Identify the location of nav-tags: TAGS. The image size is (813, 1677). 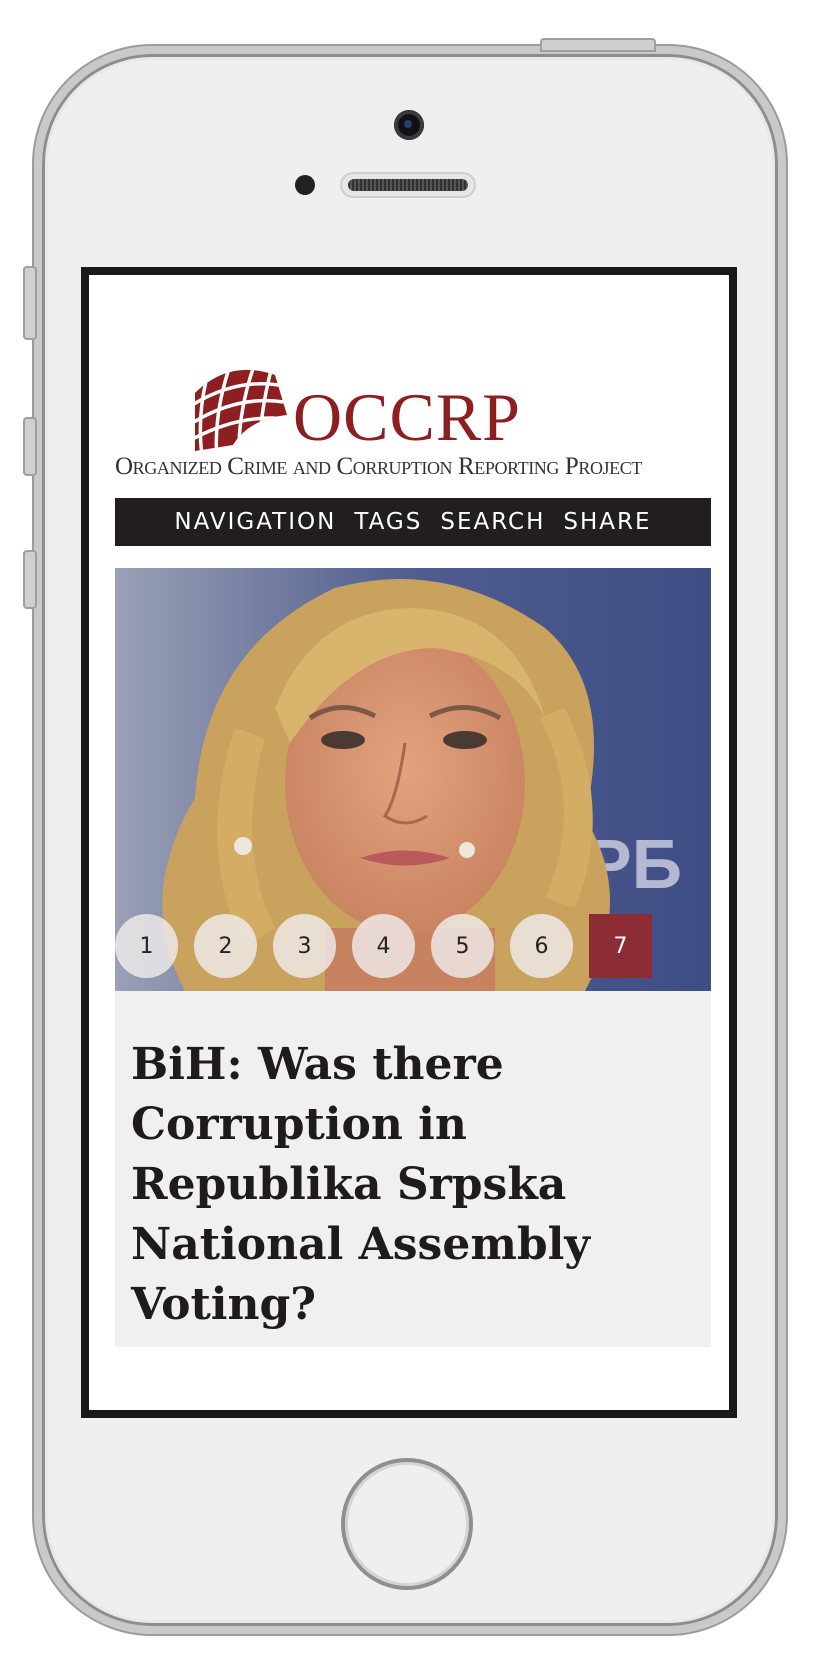
(388, 522).